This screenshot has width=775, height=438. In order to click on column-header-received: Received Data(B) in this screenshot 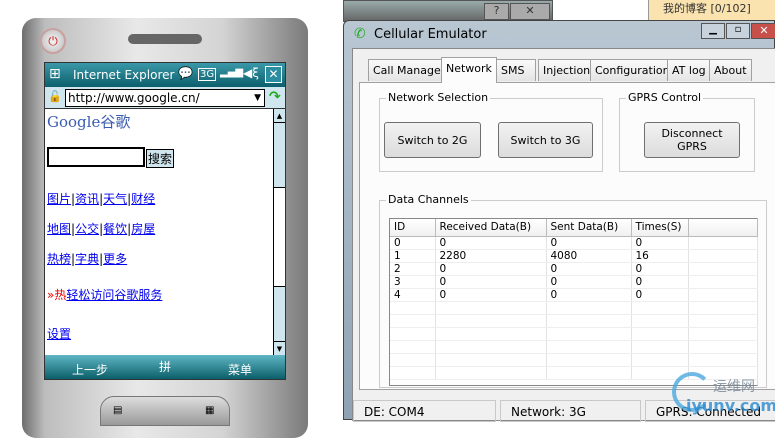, I will do `click(491, 228)`.